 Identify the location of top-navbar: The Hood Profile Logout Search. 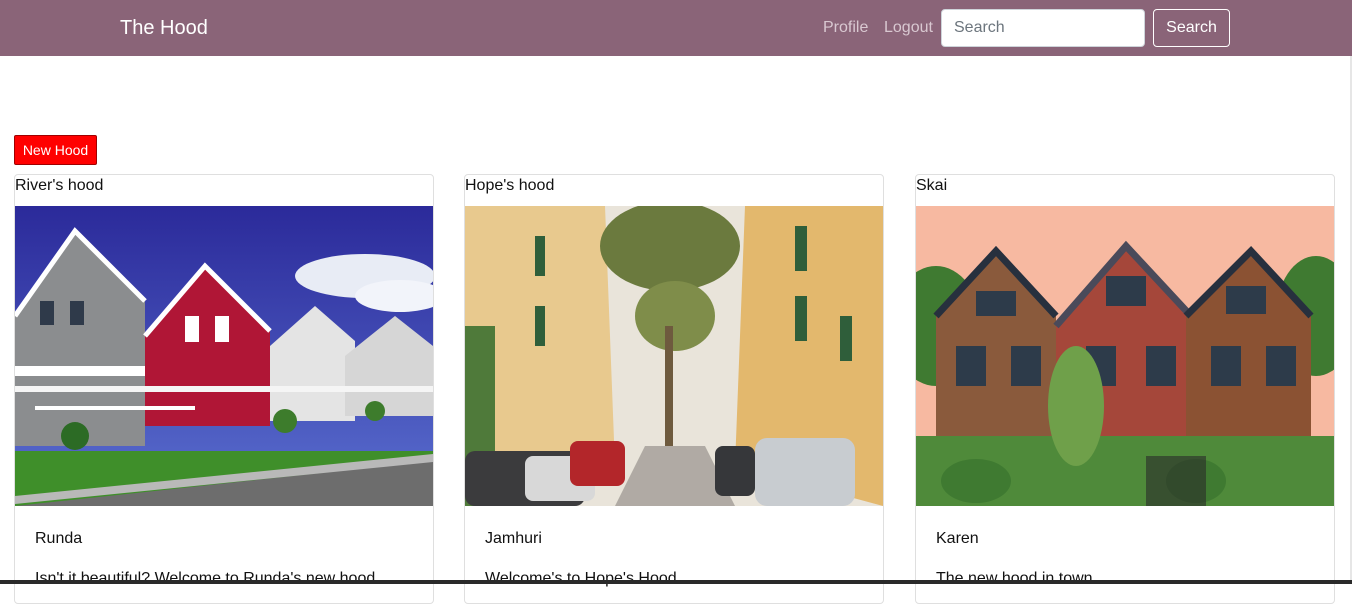
(676, 28).